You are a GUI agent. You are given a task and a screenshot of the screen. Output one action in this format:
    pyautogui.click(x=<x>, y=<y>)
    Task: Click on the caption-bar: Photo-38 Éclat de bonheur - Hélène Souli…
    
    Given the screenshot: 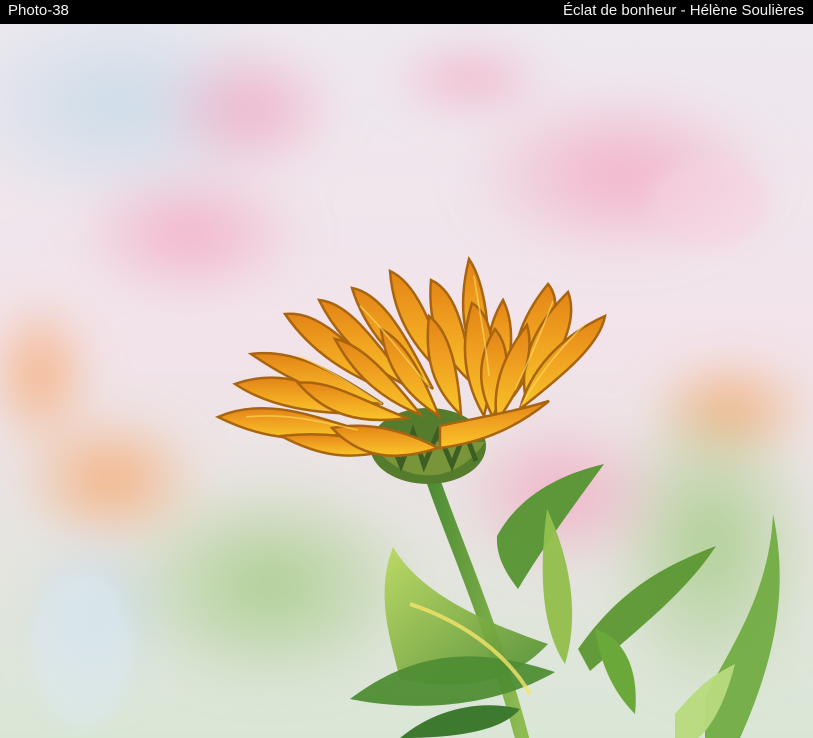 What is the action you would take?
    pyautogui.click(x=406, y=12)
    